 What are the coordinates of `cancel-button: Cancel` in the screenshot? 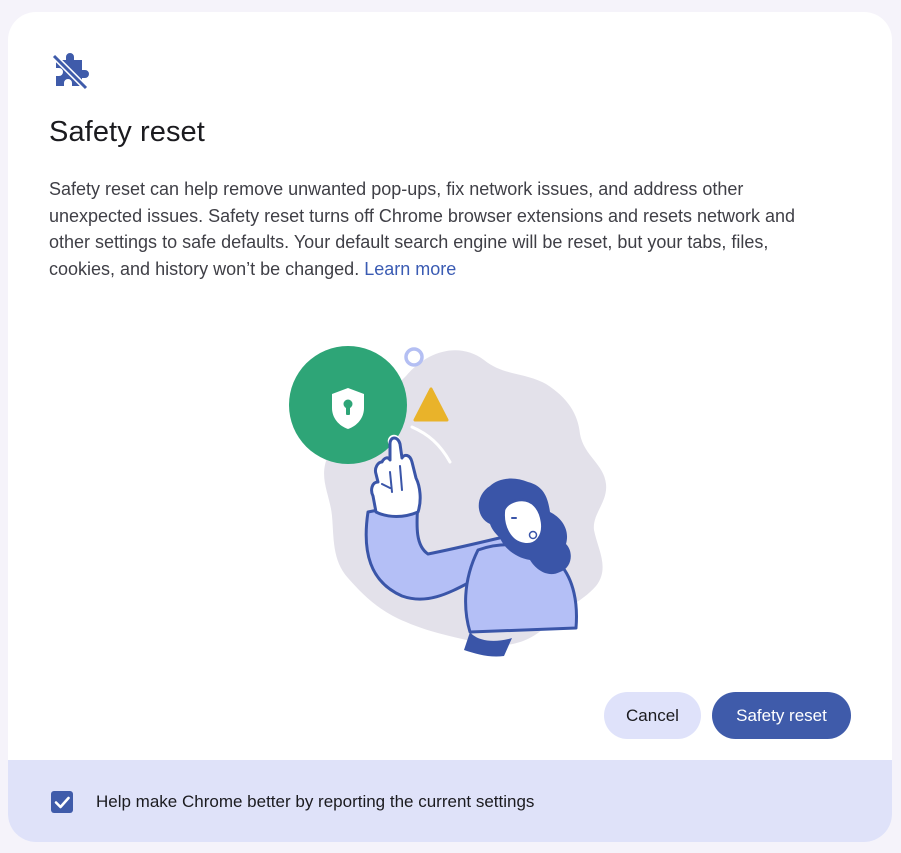 It's located at (652, 715).